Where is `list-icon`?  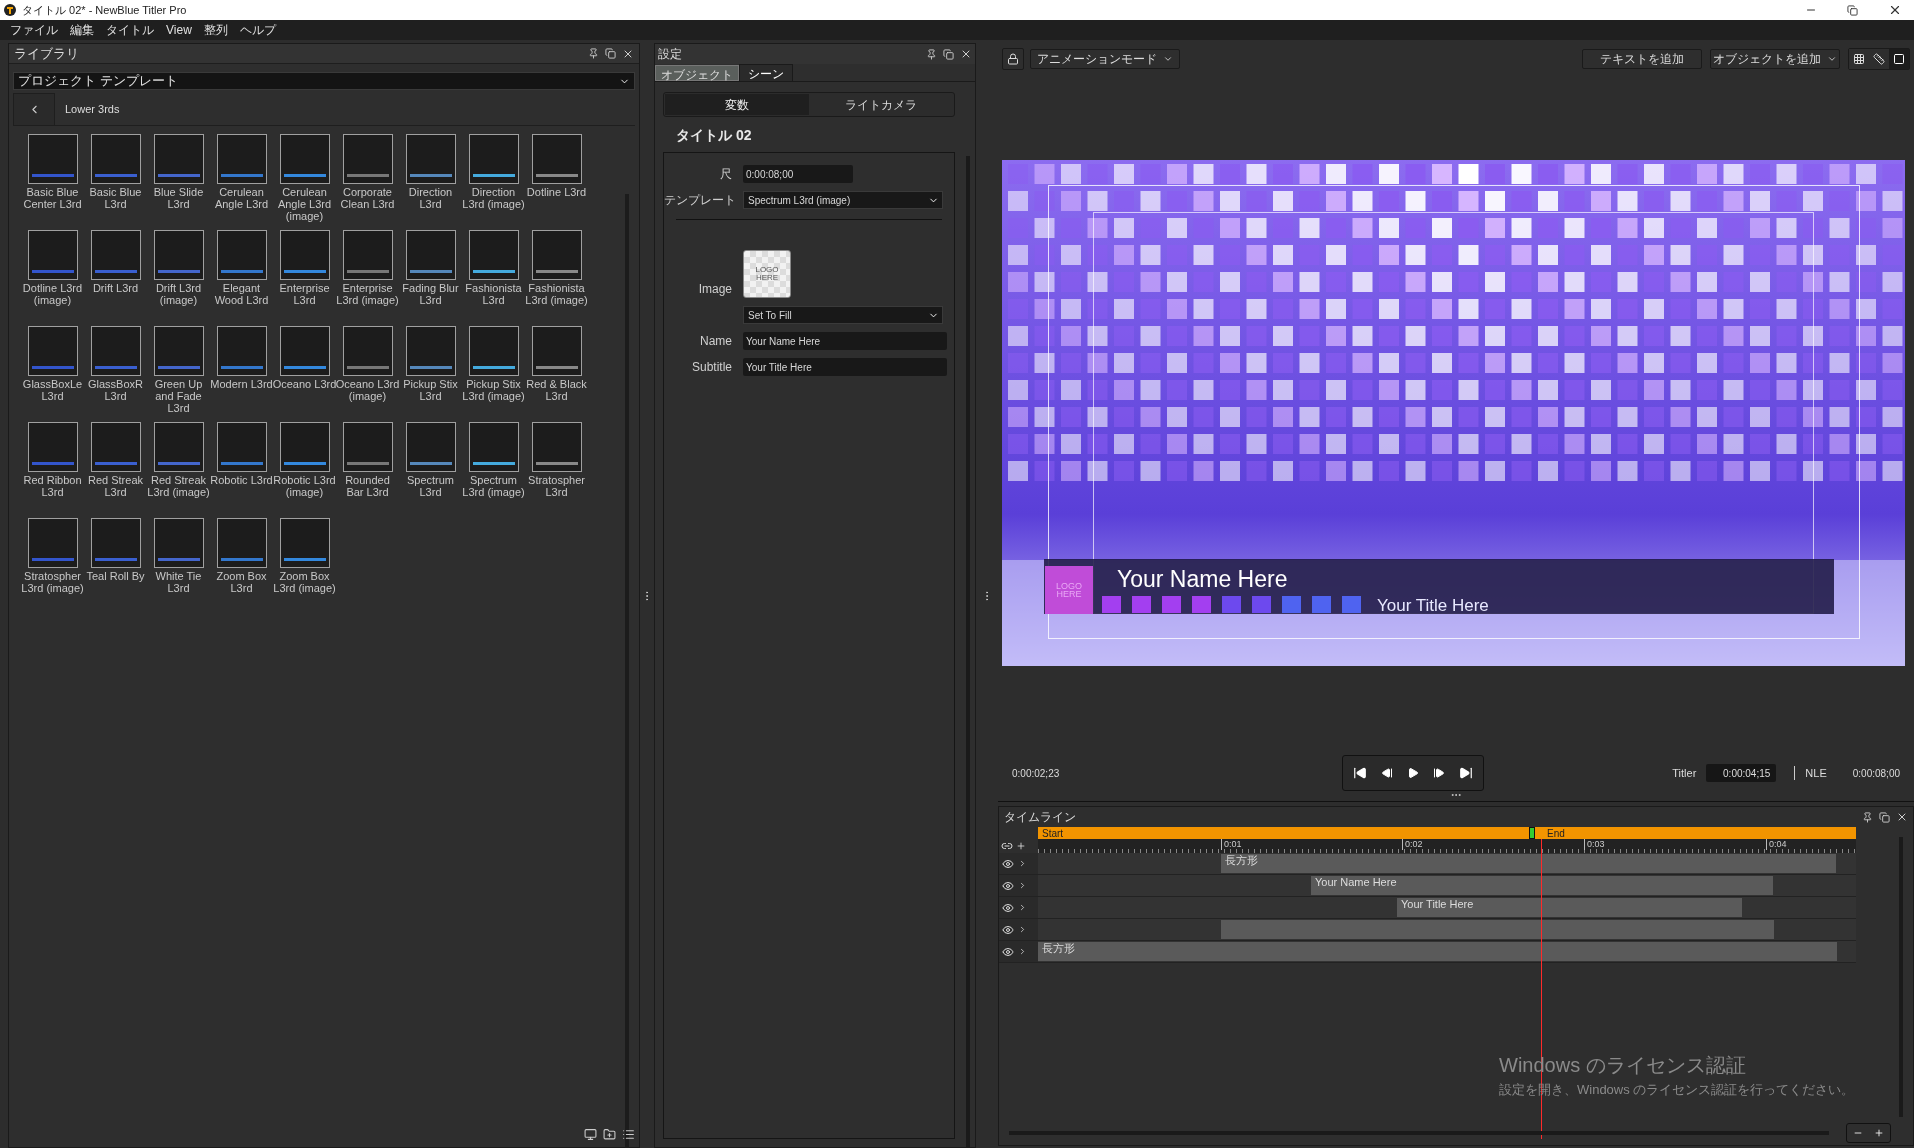 list-icon is located at coordinates (628, 1134).